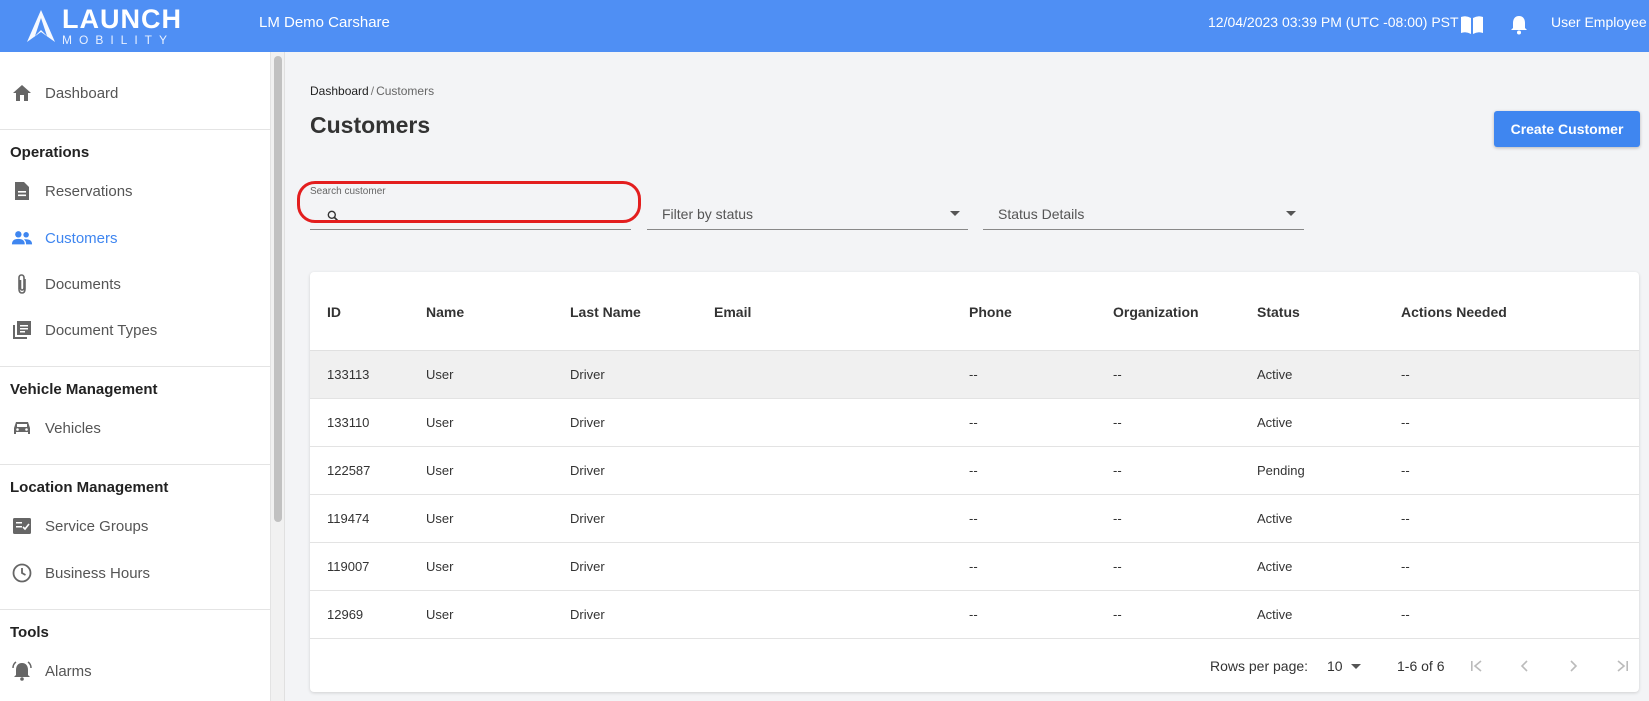 The image size is (1649, 701). What do you see at coordinates (135, 191) in the screenshot?
I see `sidebar-item-reservations: Reservations` at bounding box center [135, 191].